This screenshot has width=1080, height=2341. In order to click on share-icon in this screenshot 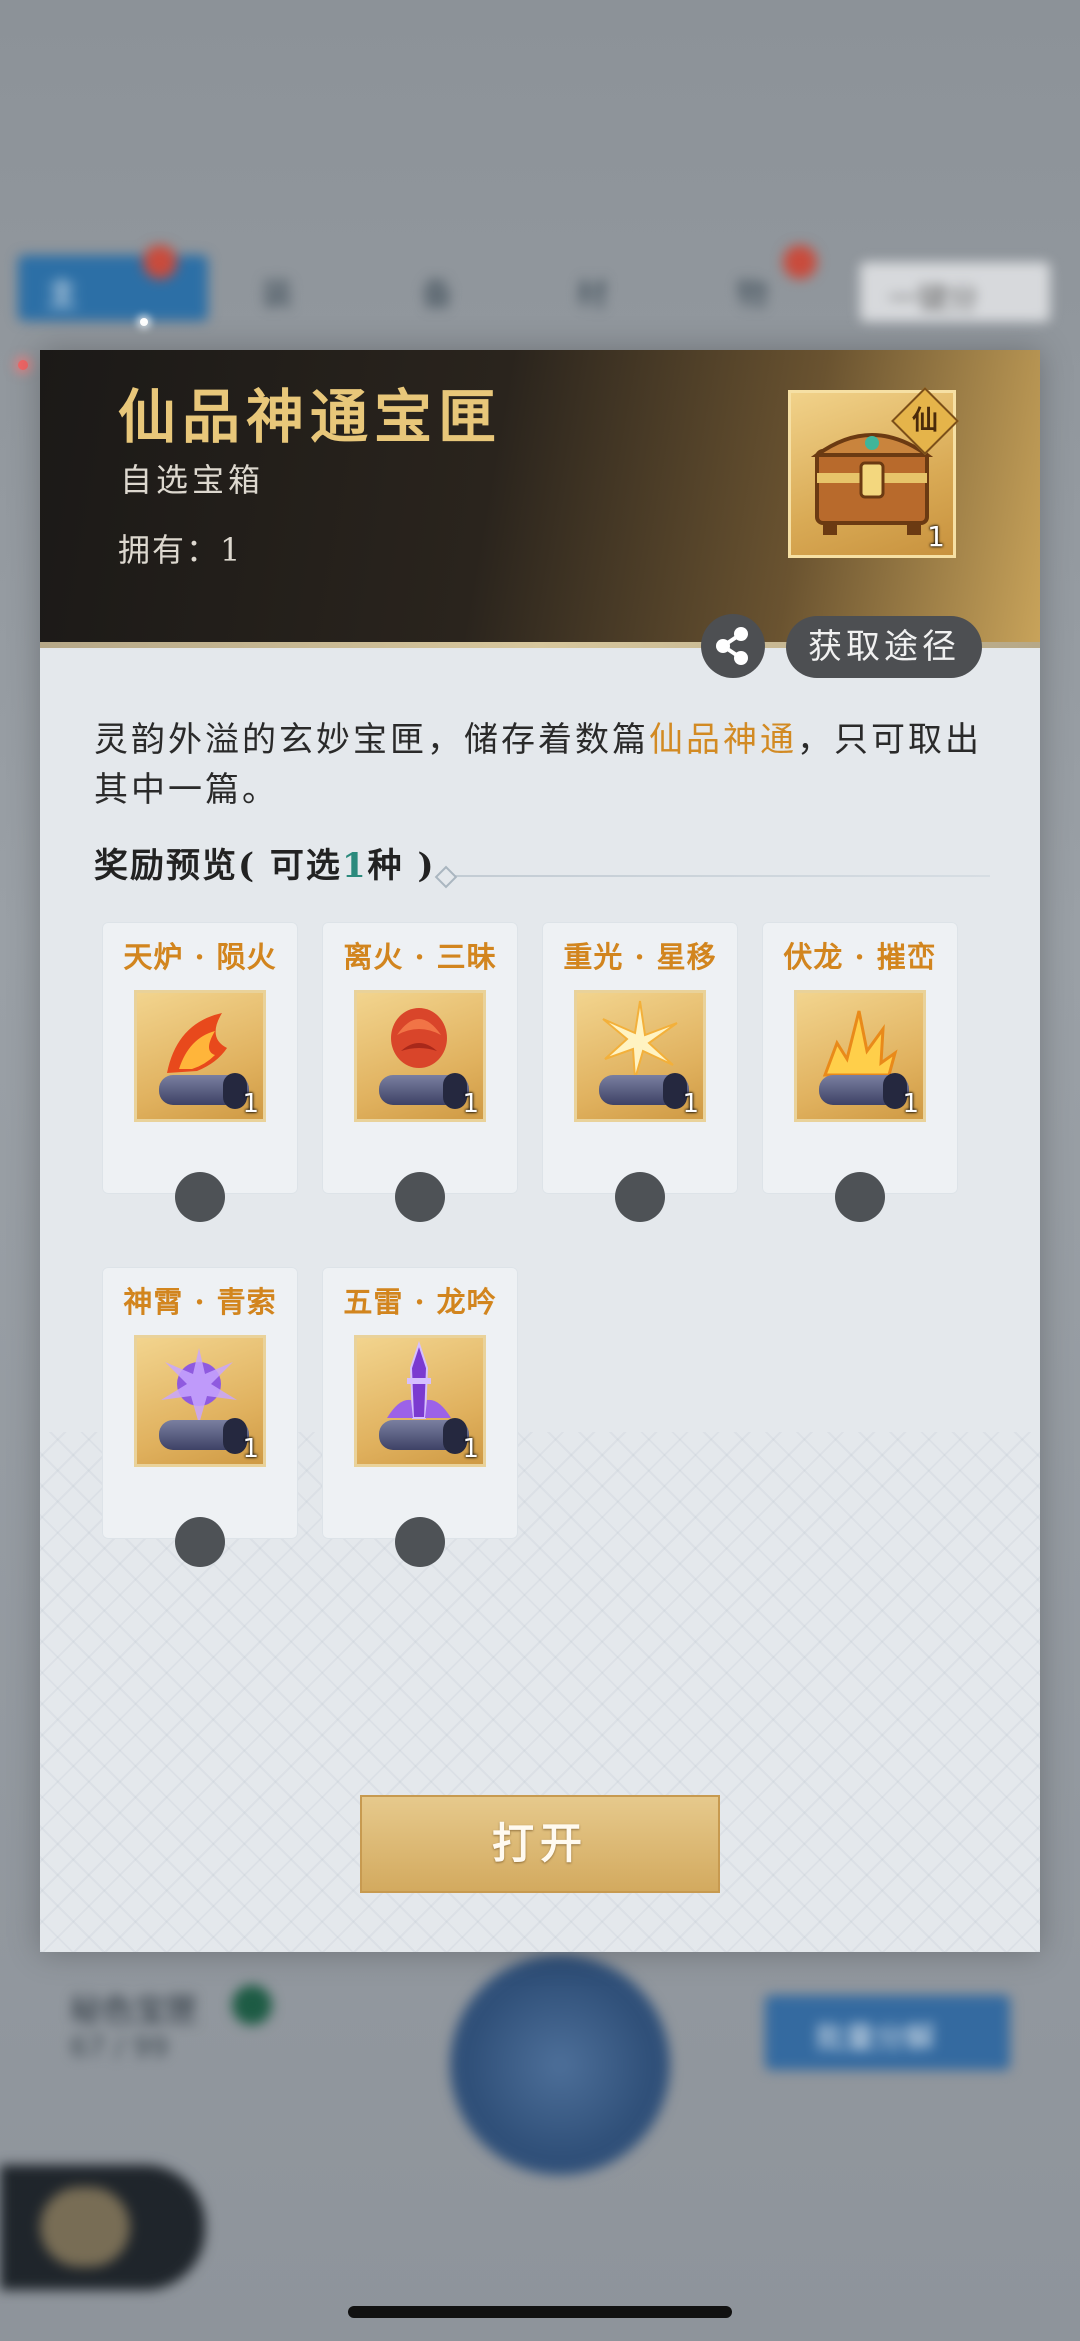, I will do `click(732, 646)`.